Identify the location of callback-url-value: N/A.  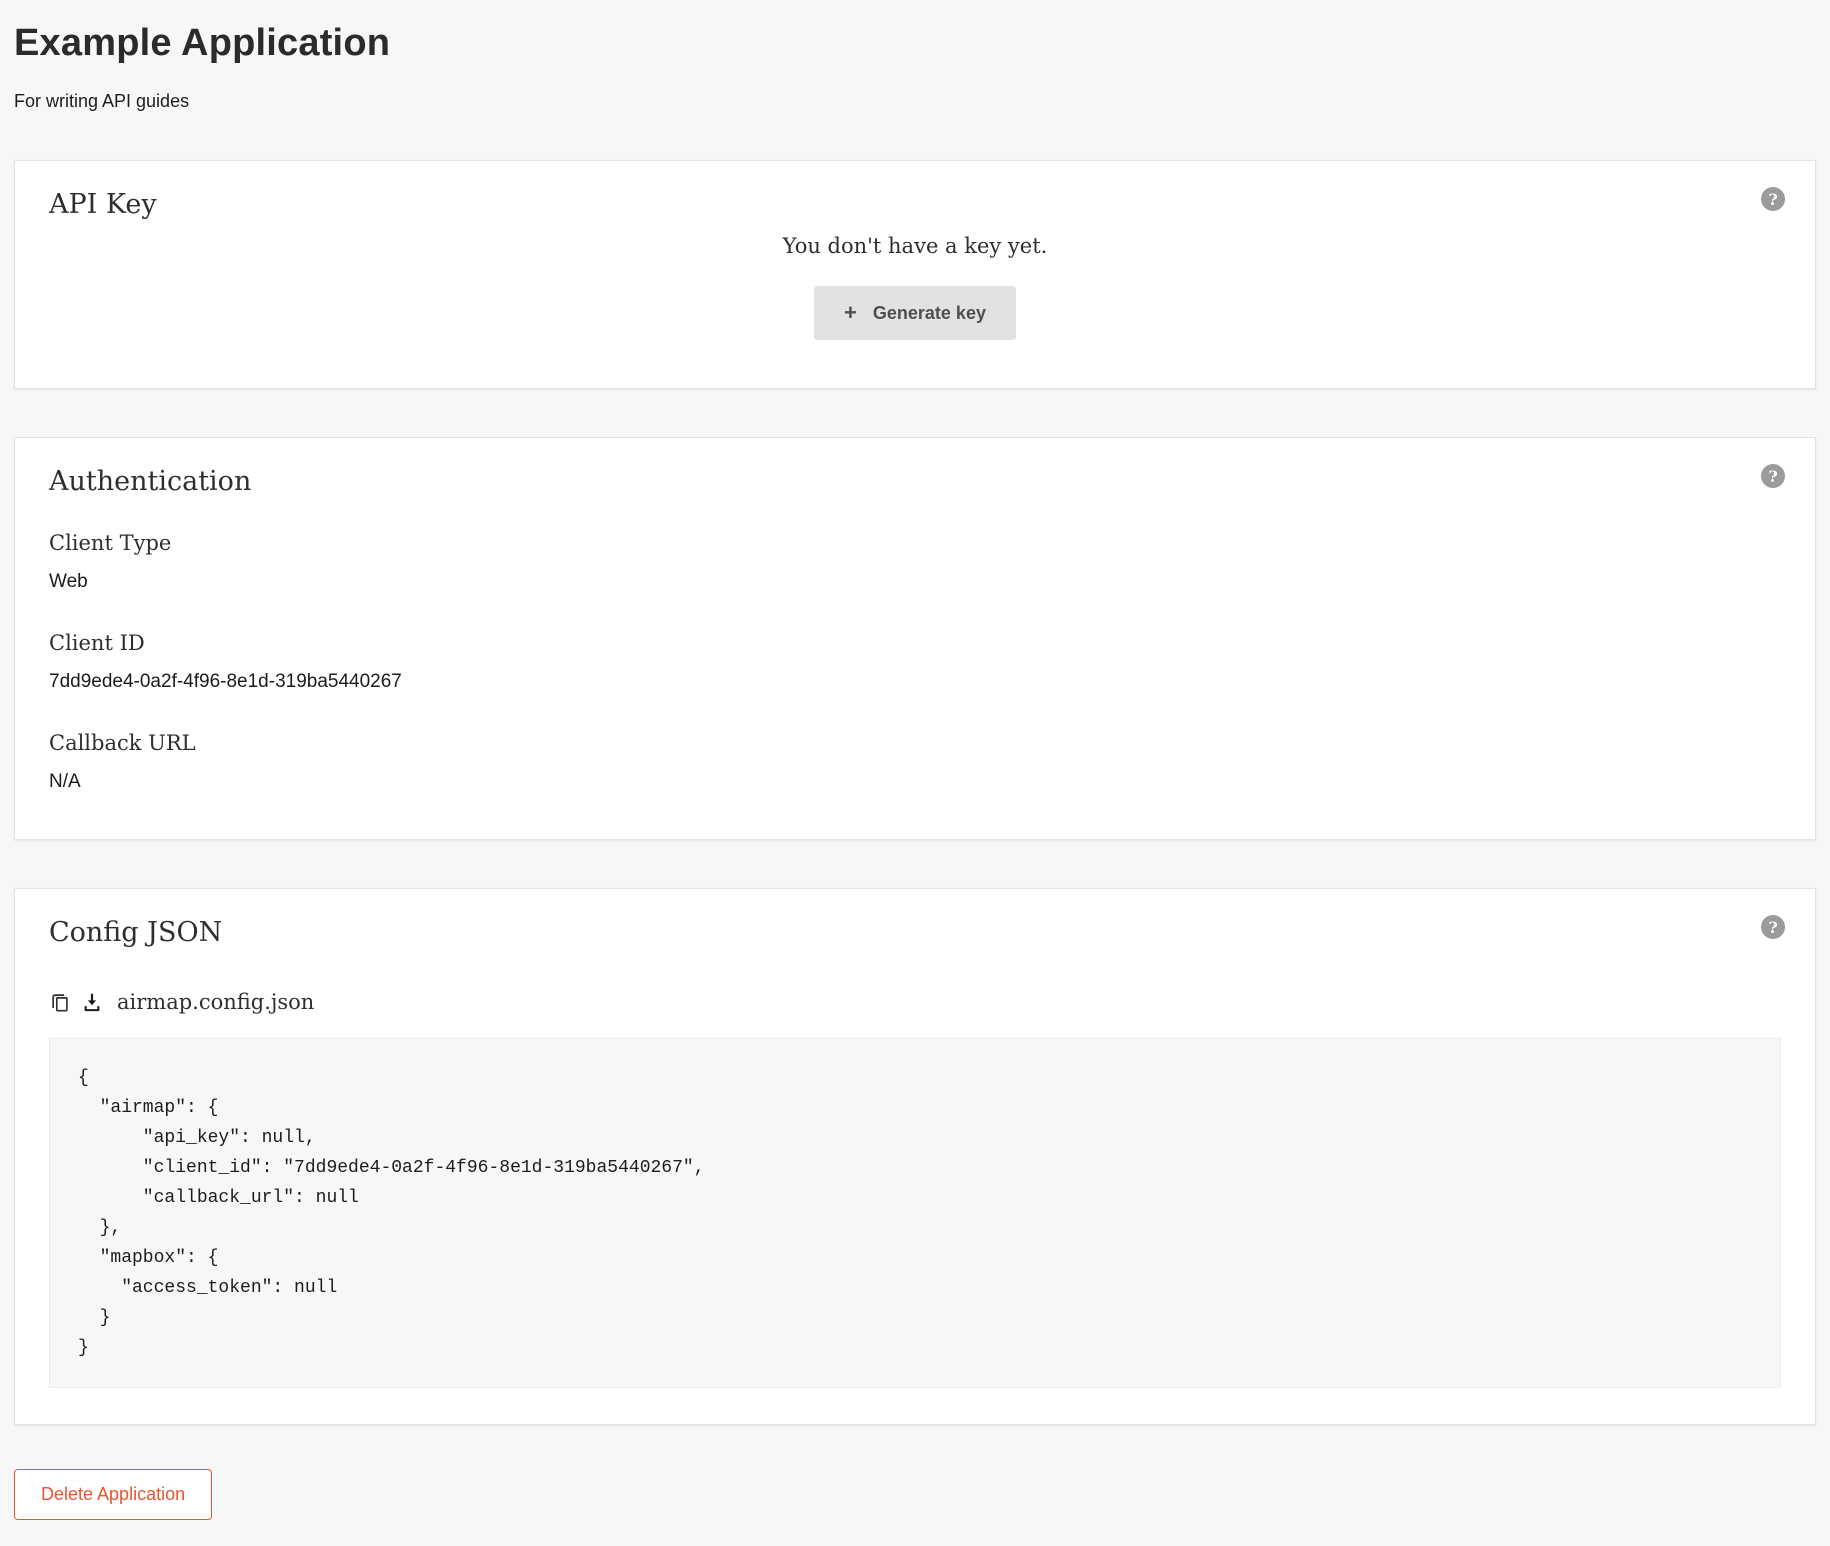
(65, 781).